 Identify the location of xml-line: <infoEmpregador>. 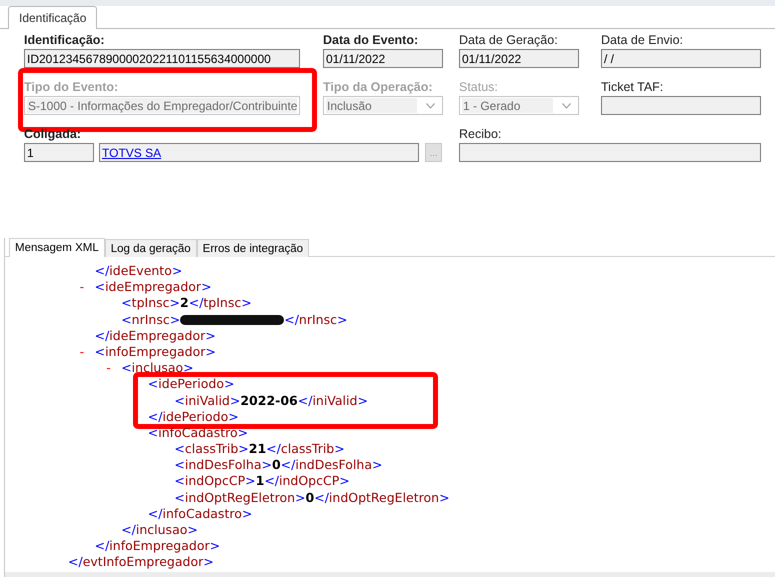
(155, 352).